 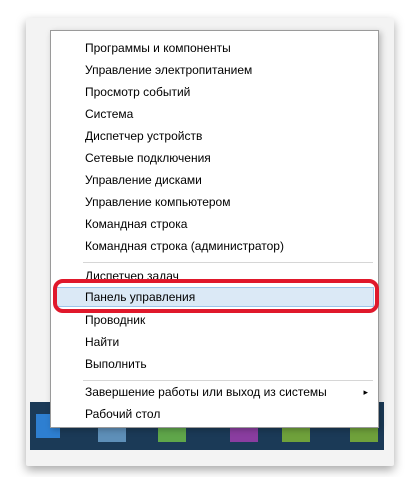 What do you see at coordinates (132, 276) in the screenshot?
I see `menu-item-label: Диспетчер задач` at bounding box center [132, 276].